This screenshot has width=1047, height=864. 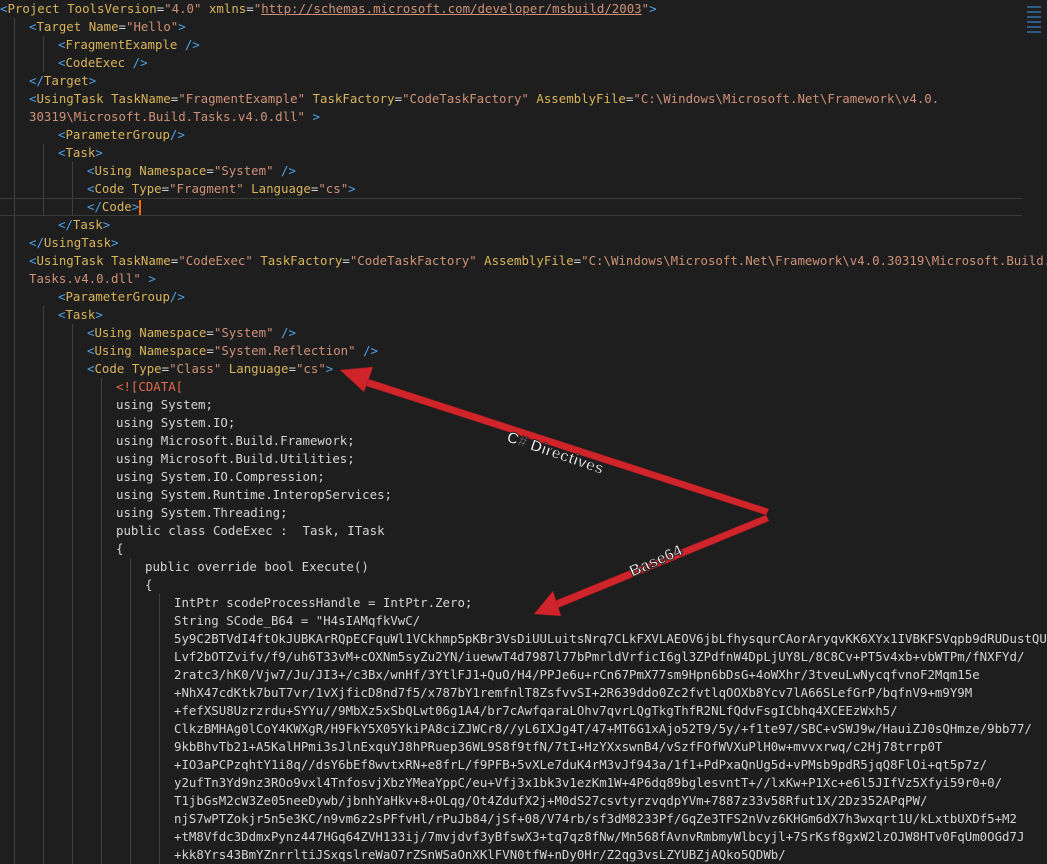 I want to click on code-line: using Microsoft.Build.Utilities;, so click(x=235, y=459).